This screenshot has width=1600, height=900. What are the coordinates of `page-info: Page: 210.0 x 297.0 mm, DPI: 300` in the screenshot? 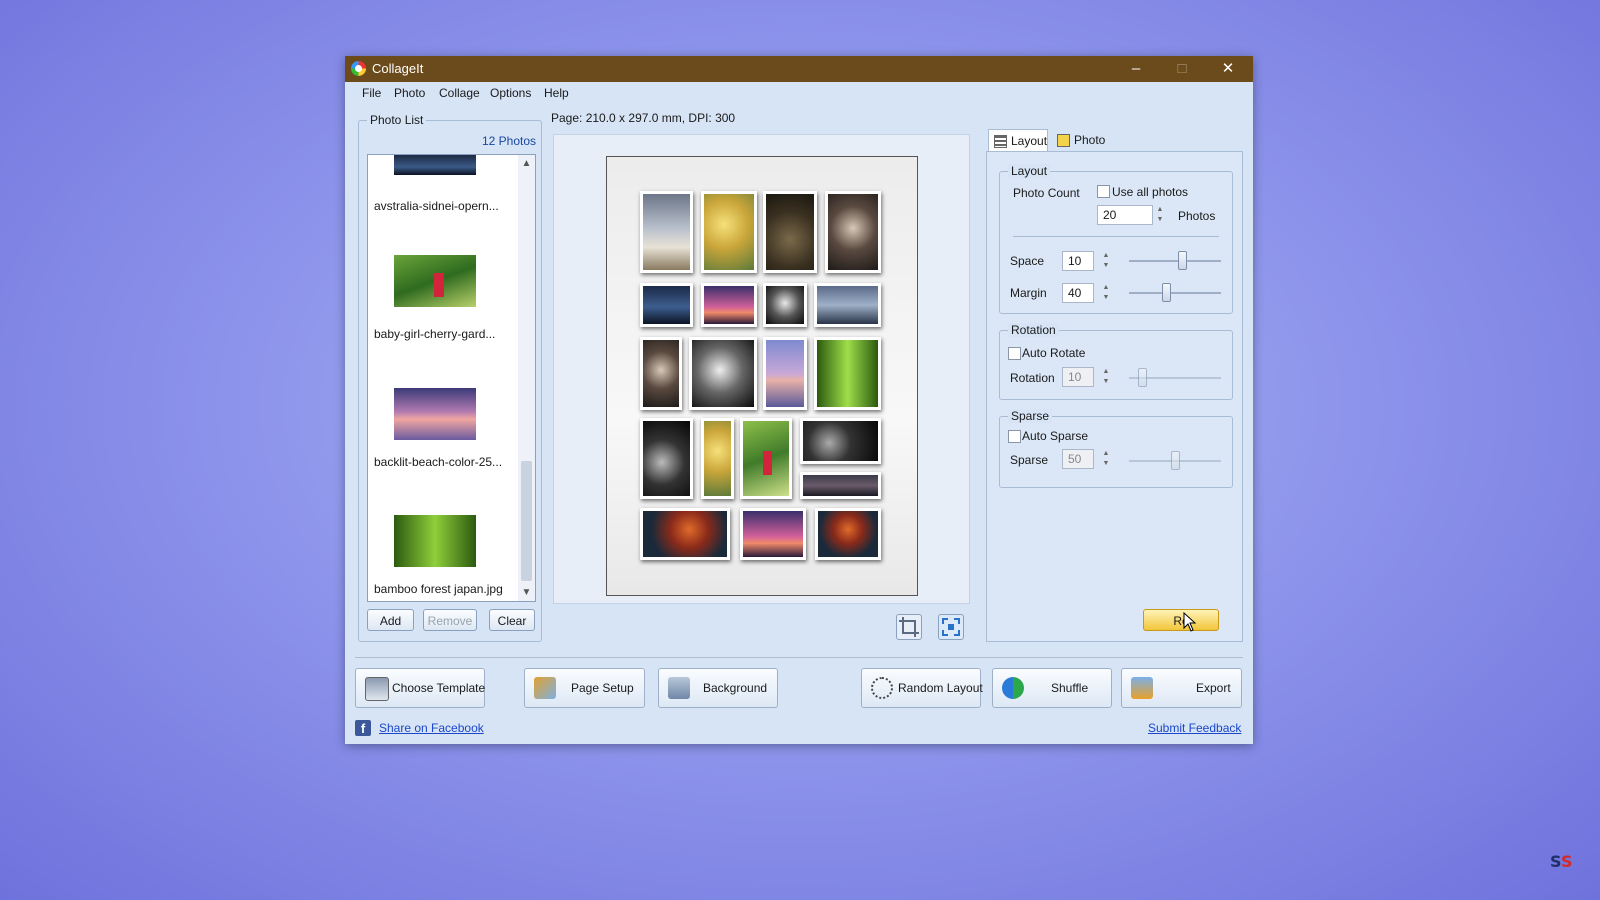 It's located at (643, 118).